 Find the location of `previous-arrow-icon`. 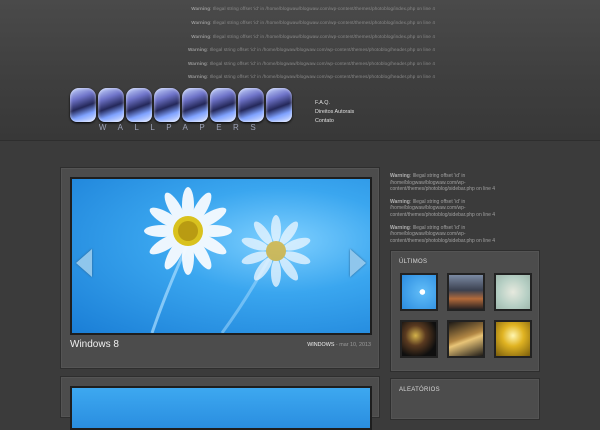

previous-arrow-icon is located at coordinates (84, 263).